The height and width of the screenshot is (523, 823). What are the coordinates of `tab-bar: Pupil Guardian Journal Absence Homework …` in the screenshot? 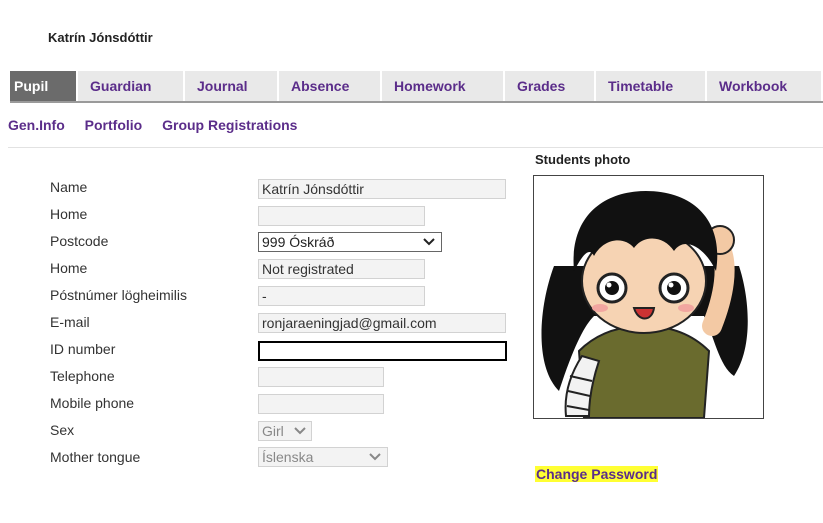 It's located at (416, 87).